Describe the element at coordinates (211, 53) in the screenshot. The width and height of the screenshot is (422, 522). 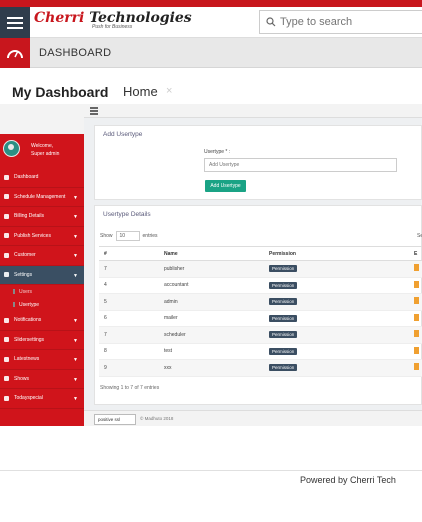
I see `dashboard-bar: DASHBOARD` at that location.